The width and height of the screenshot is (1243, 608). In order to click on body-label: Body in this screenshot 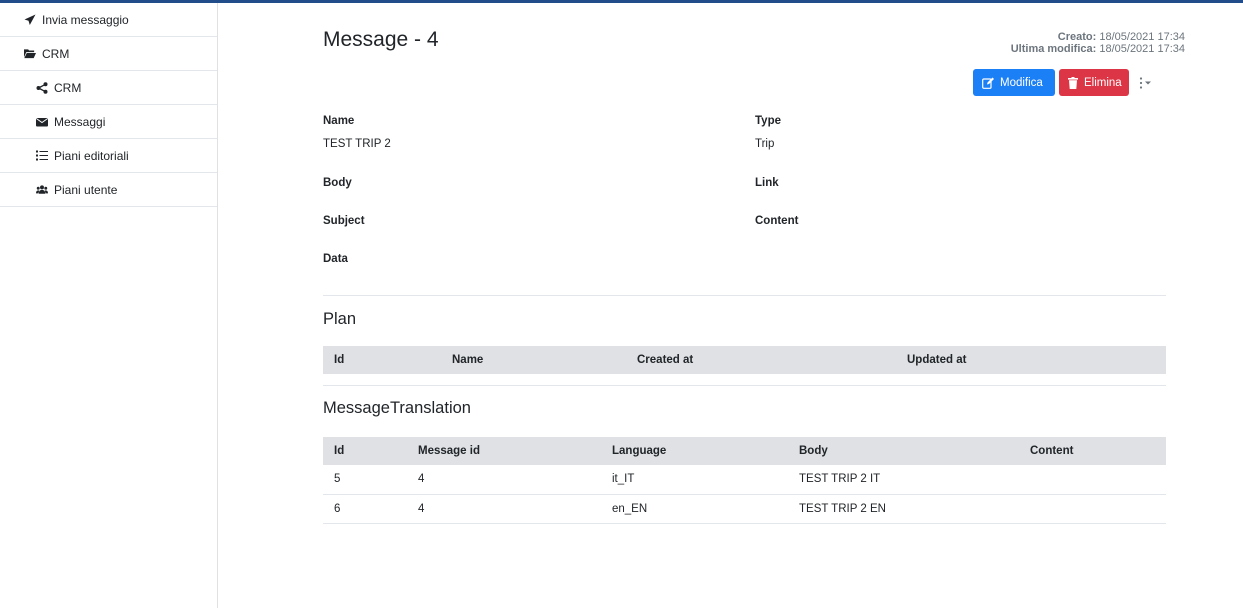, I will do `click(337, 183)`.